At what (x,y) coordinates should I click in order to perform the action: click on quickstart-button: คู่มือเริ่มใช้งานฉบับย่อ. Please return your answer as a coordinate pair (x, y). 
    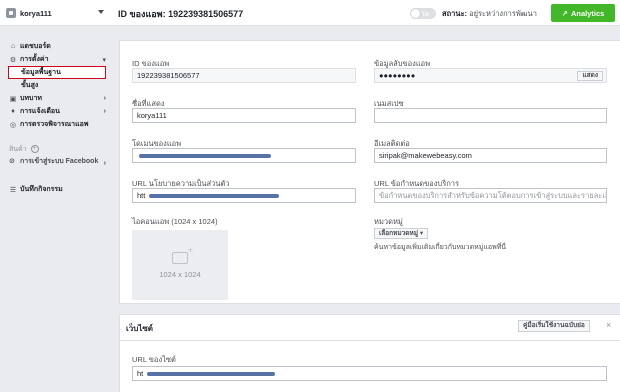
    Looking at the image, I should click on (554, 326).